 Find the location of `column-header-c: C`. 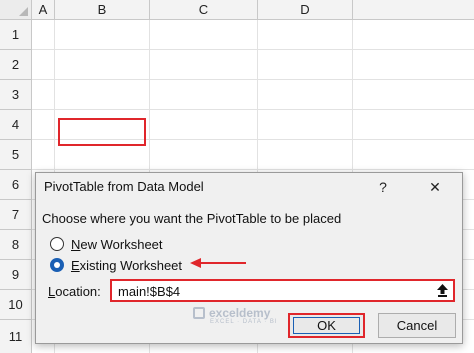

column-header-c: C is located at coordinates (204, 10).